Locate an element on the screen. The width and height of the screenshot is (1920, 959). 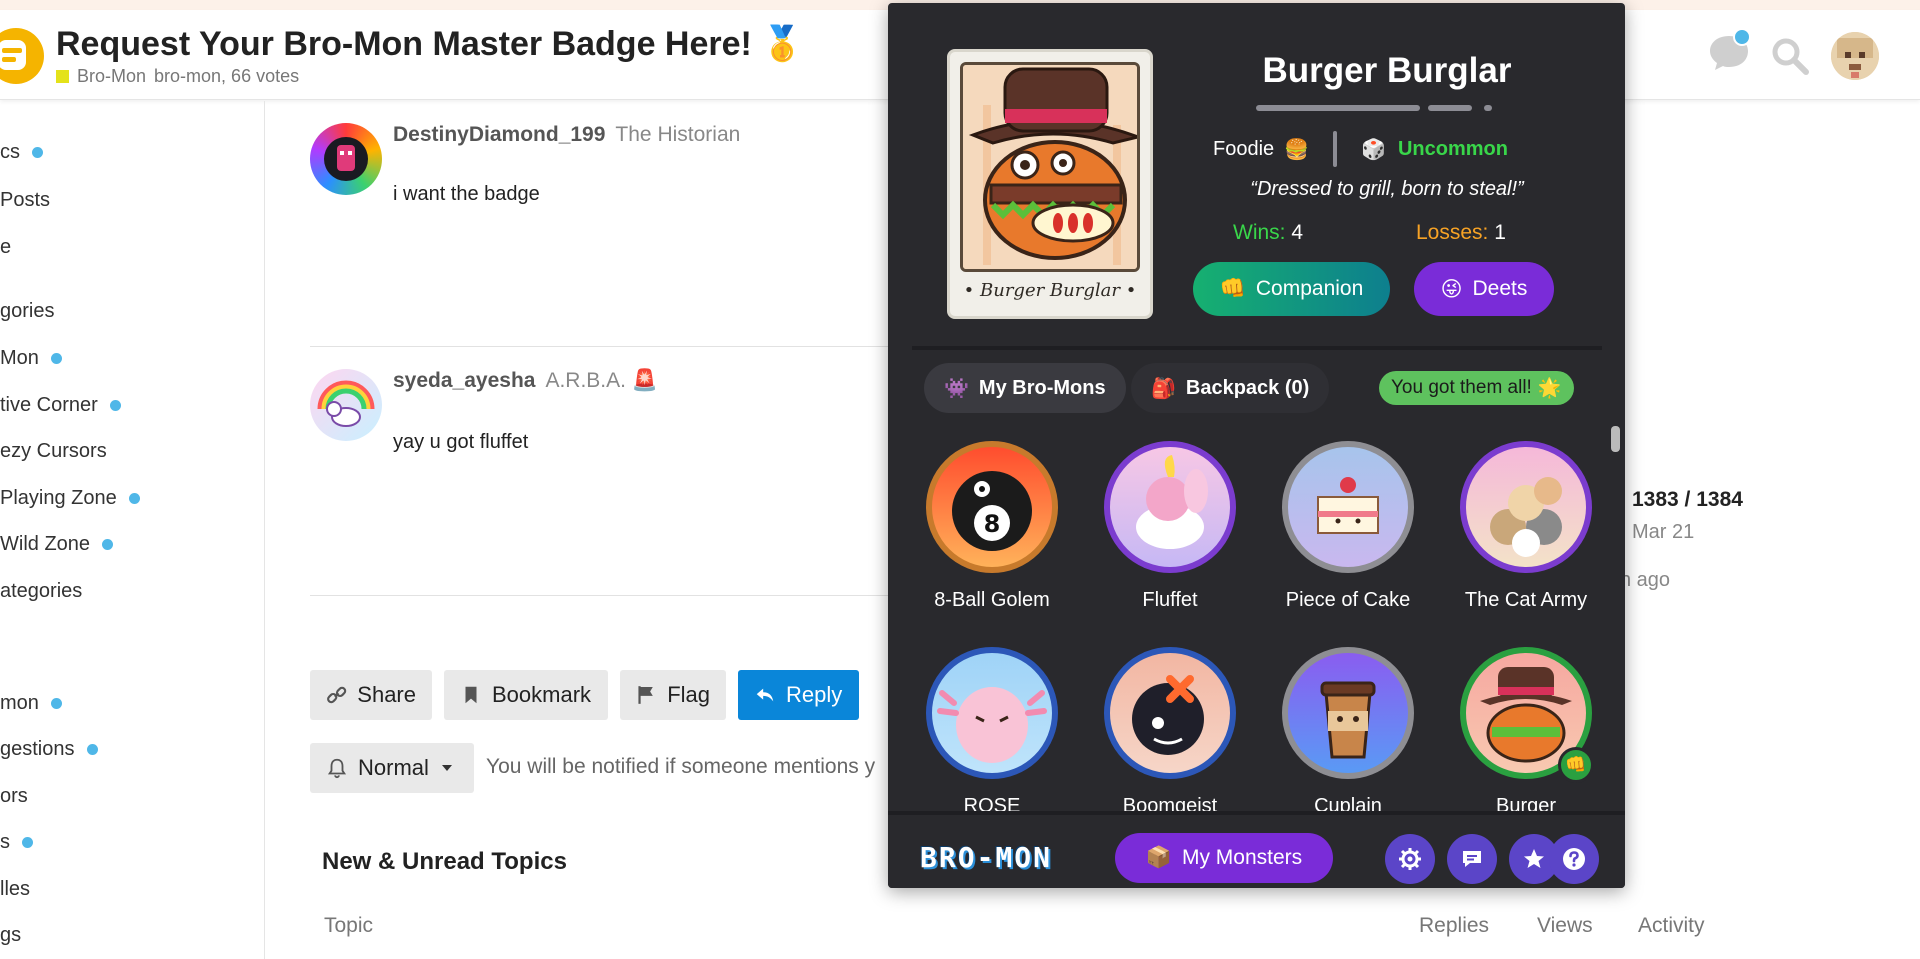
feedback-button is located at coordinates (1472, 859).